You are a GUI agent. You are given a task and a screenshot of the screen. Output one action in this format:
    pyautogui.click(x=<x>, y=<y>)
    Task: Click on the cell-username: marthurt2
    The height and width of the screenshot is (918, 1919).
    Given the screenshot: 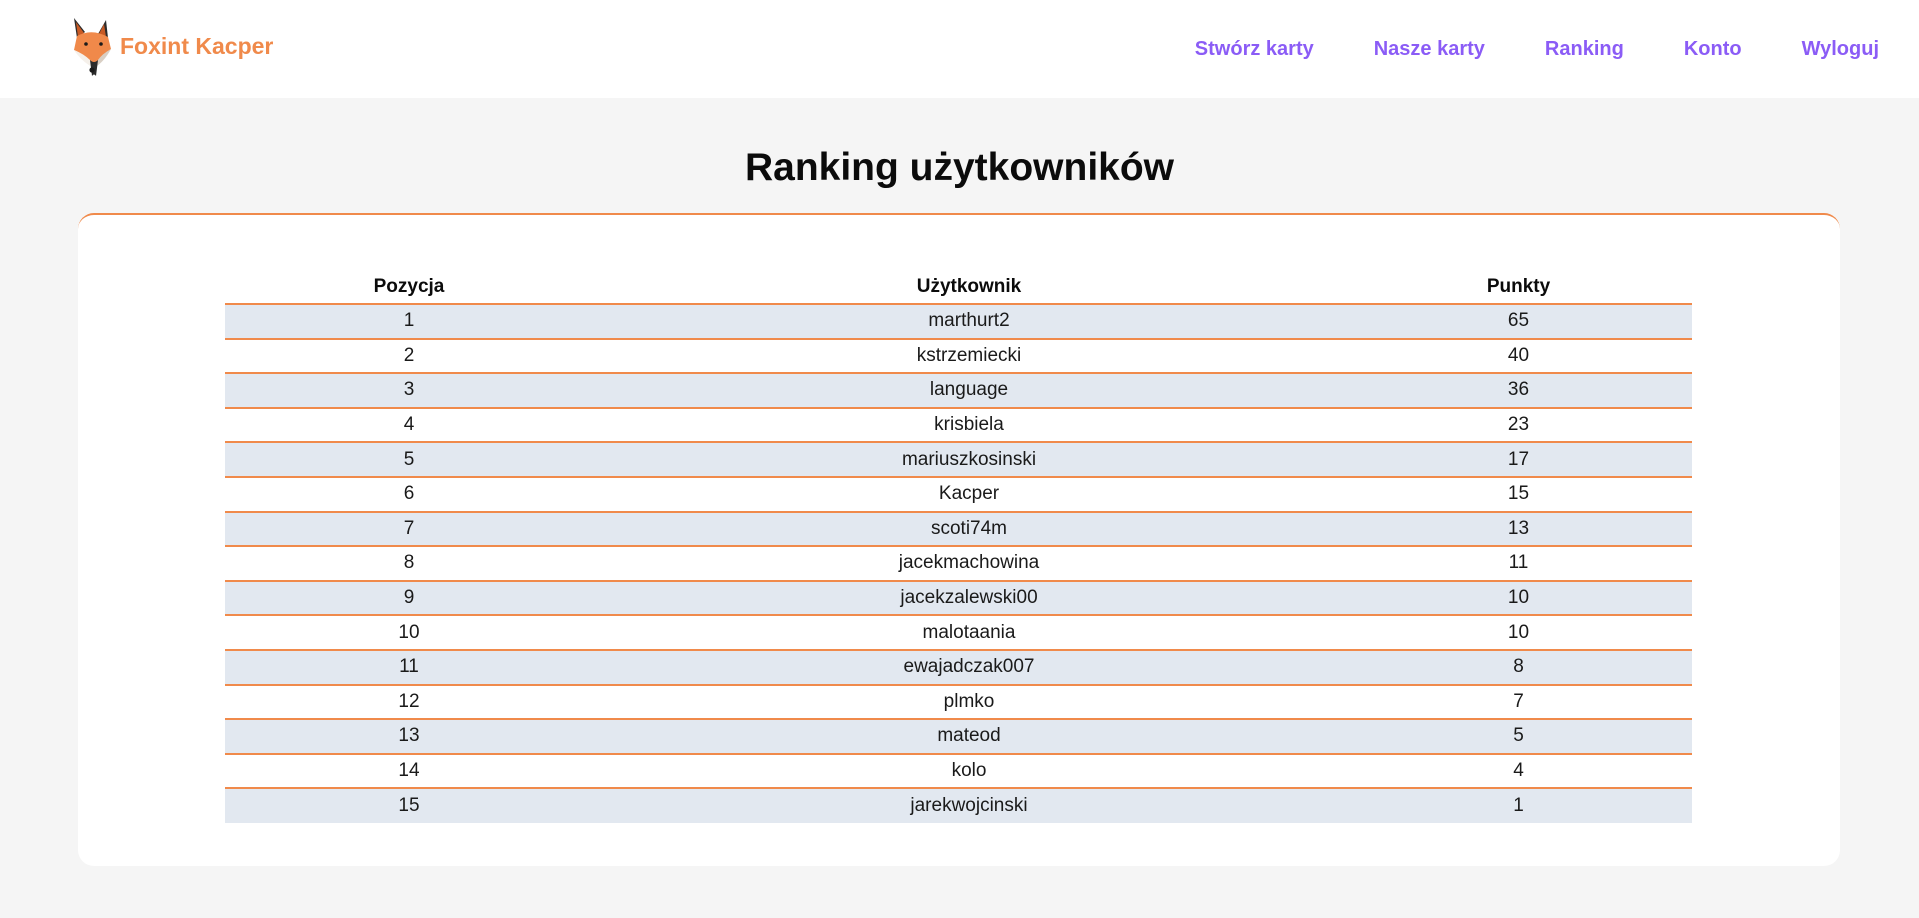 What is the action you would take?
    pyautogui.click(x=969, y=322)
    